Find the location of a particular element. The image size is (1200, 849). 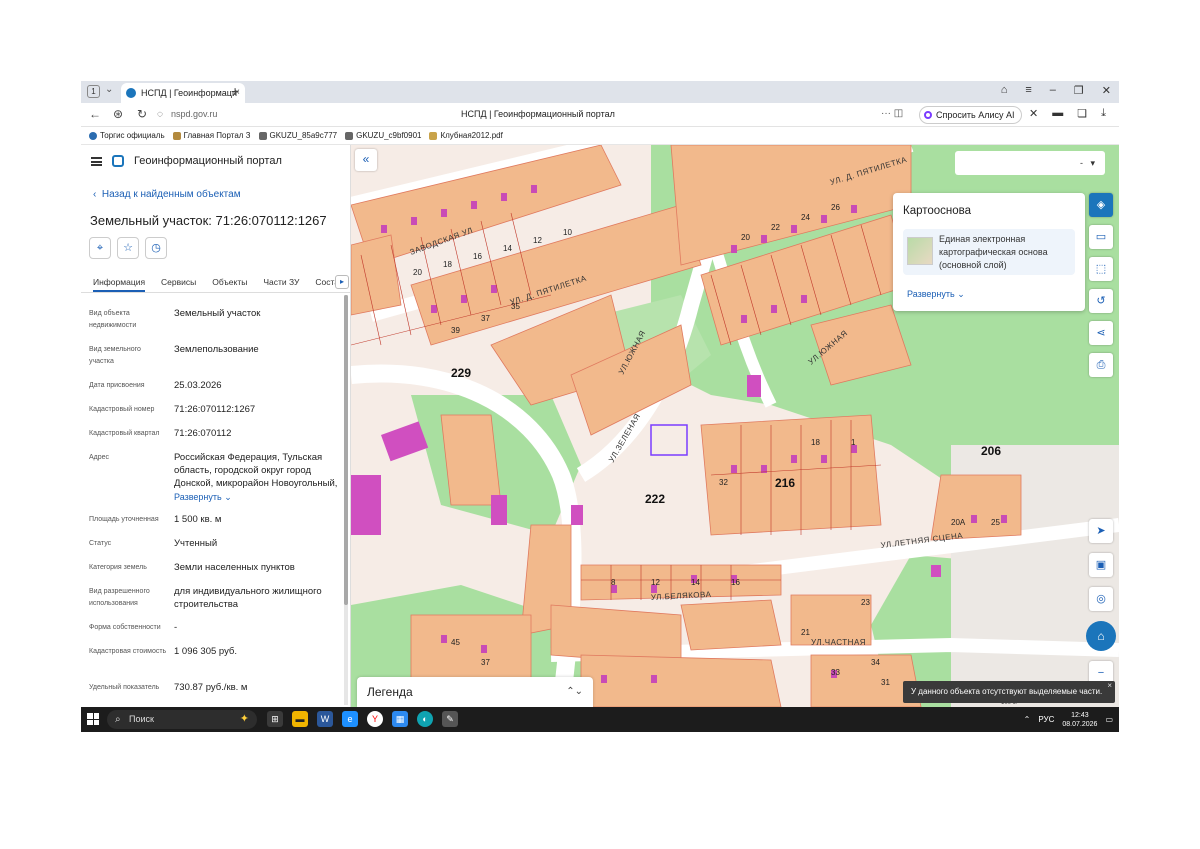

reader-icon: ❏ is located at coordinates (1082, 113).